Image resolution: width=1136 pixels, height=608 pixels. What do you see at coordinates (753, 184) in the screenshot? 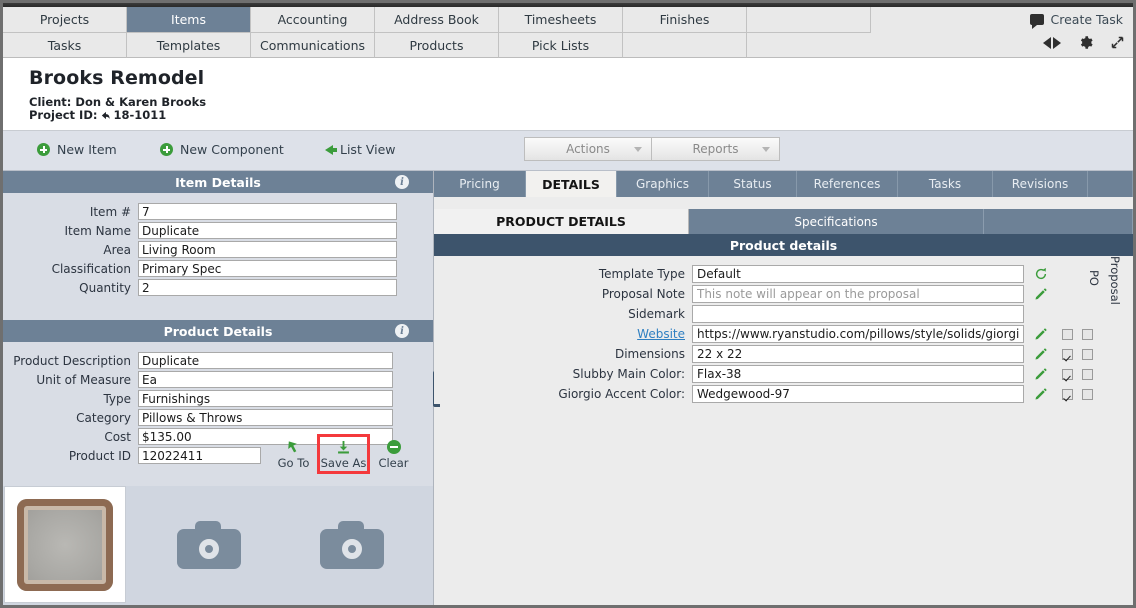
I see `tab-status: Status` at bounding box center [753, 184].